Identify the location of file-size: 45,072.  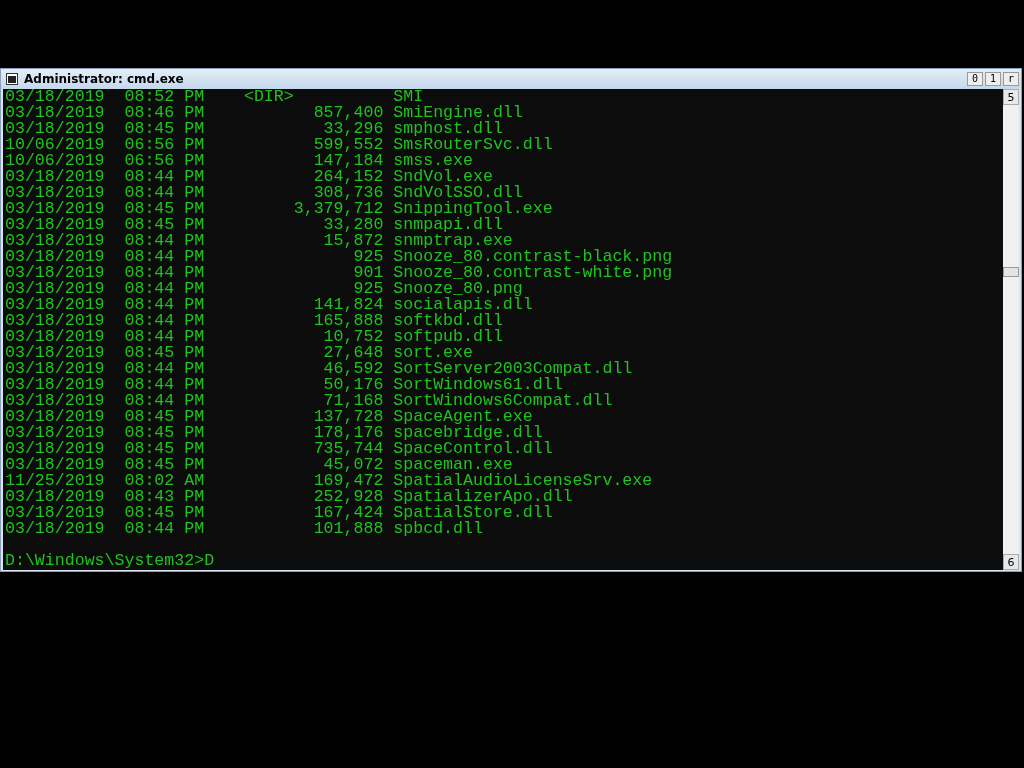
(353, 465).